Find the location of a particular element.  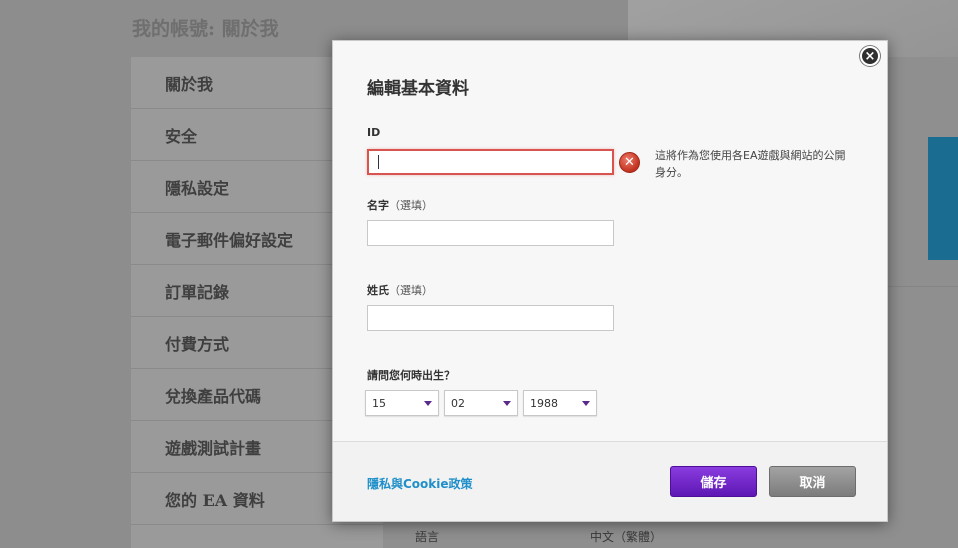

dob-month-select: 02 is located at coordinates (481, 403).